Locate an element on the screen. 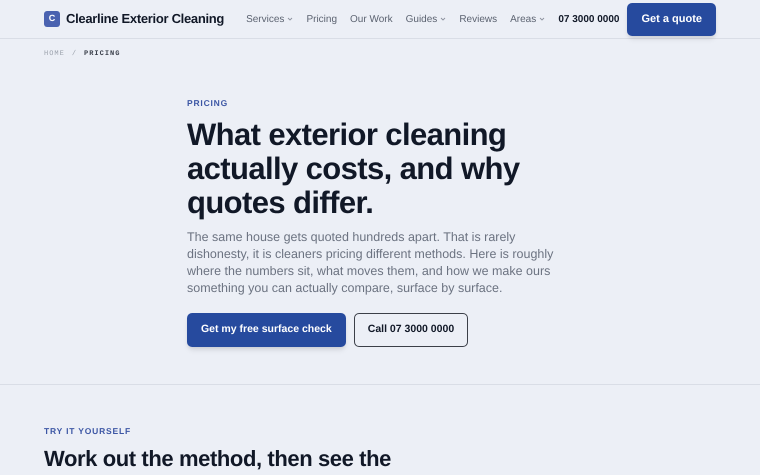 This screenshot has width=760, height=475. phone-link: 07 3000 0000 is located at coordinates (589, 19).